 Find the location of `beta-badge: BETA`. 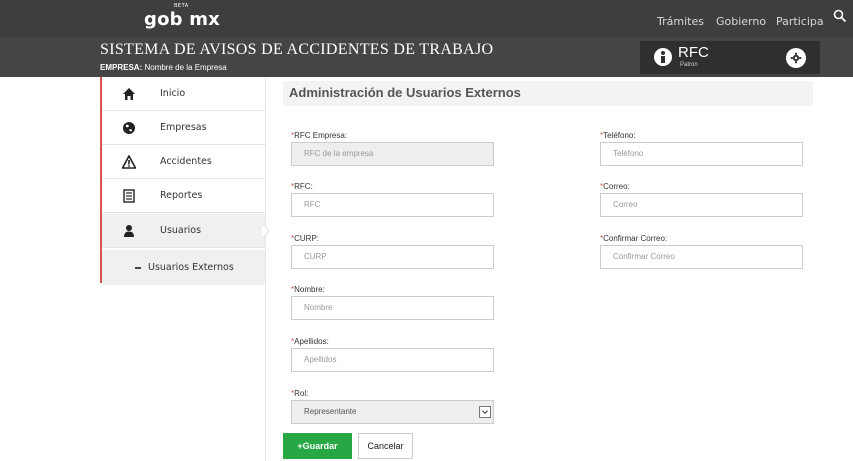

beta-badge: BETA is located at coordinates (181, 6).